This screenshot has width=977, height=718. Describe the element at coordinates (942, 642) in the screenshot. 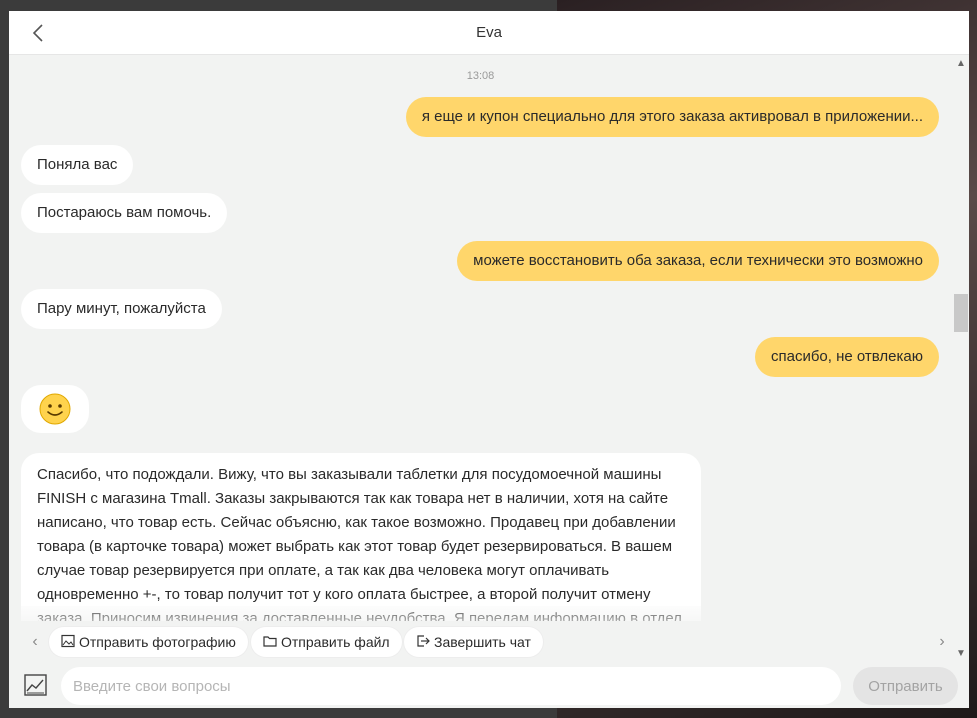

I see `chevron-right-icon: ›` at that location.